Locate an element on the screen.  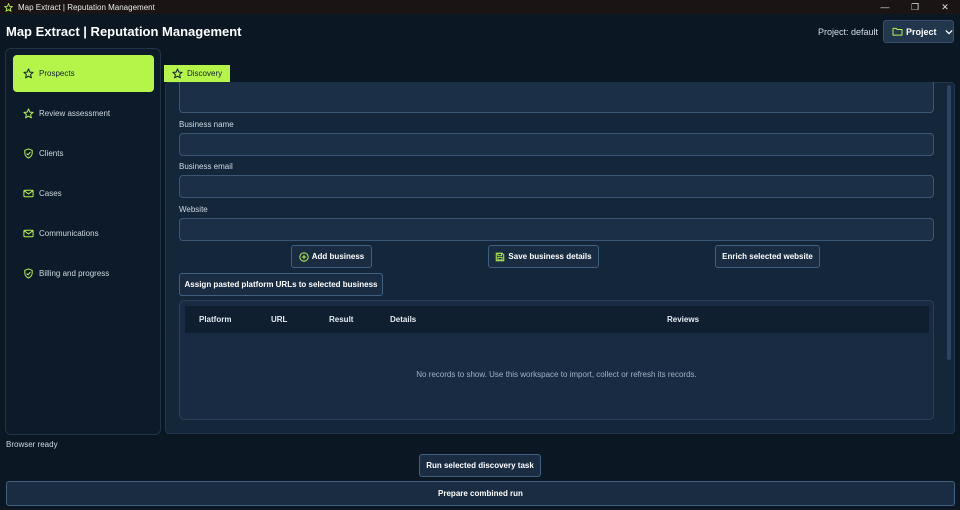
column-header-result: Result is located at coordinates (341, 319).